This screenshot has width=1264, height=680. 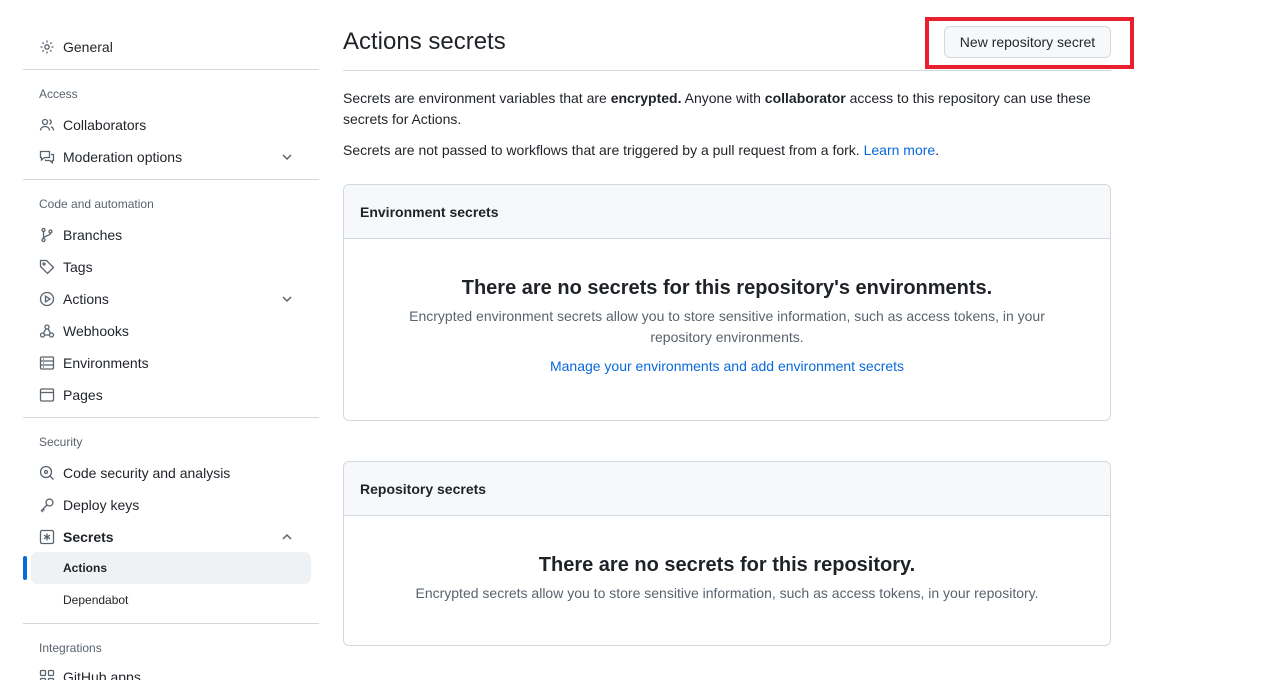 What do you see at coordinates (47, 363) in the screenshot?
I see `server-icon` at bounding box center [47, 363].